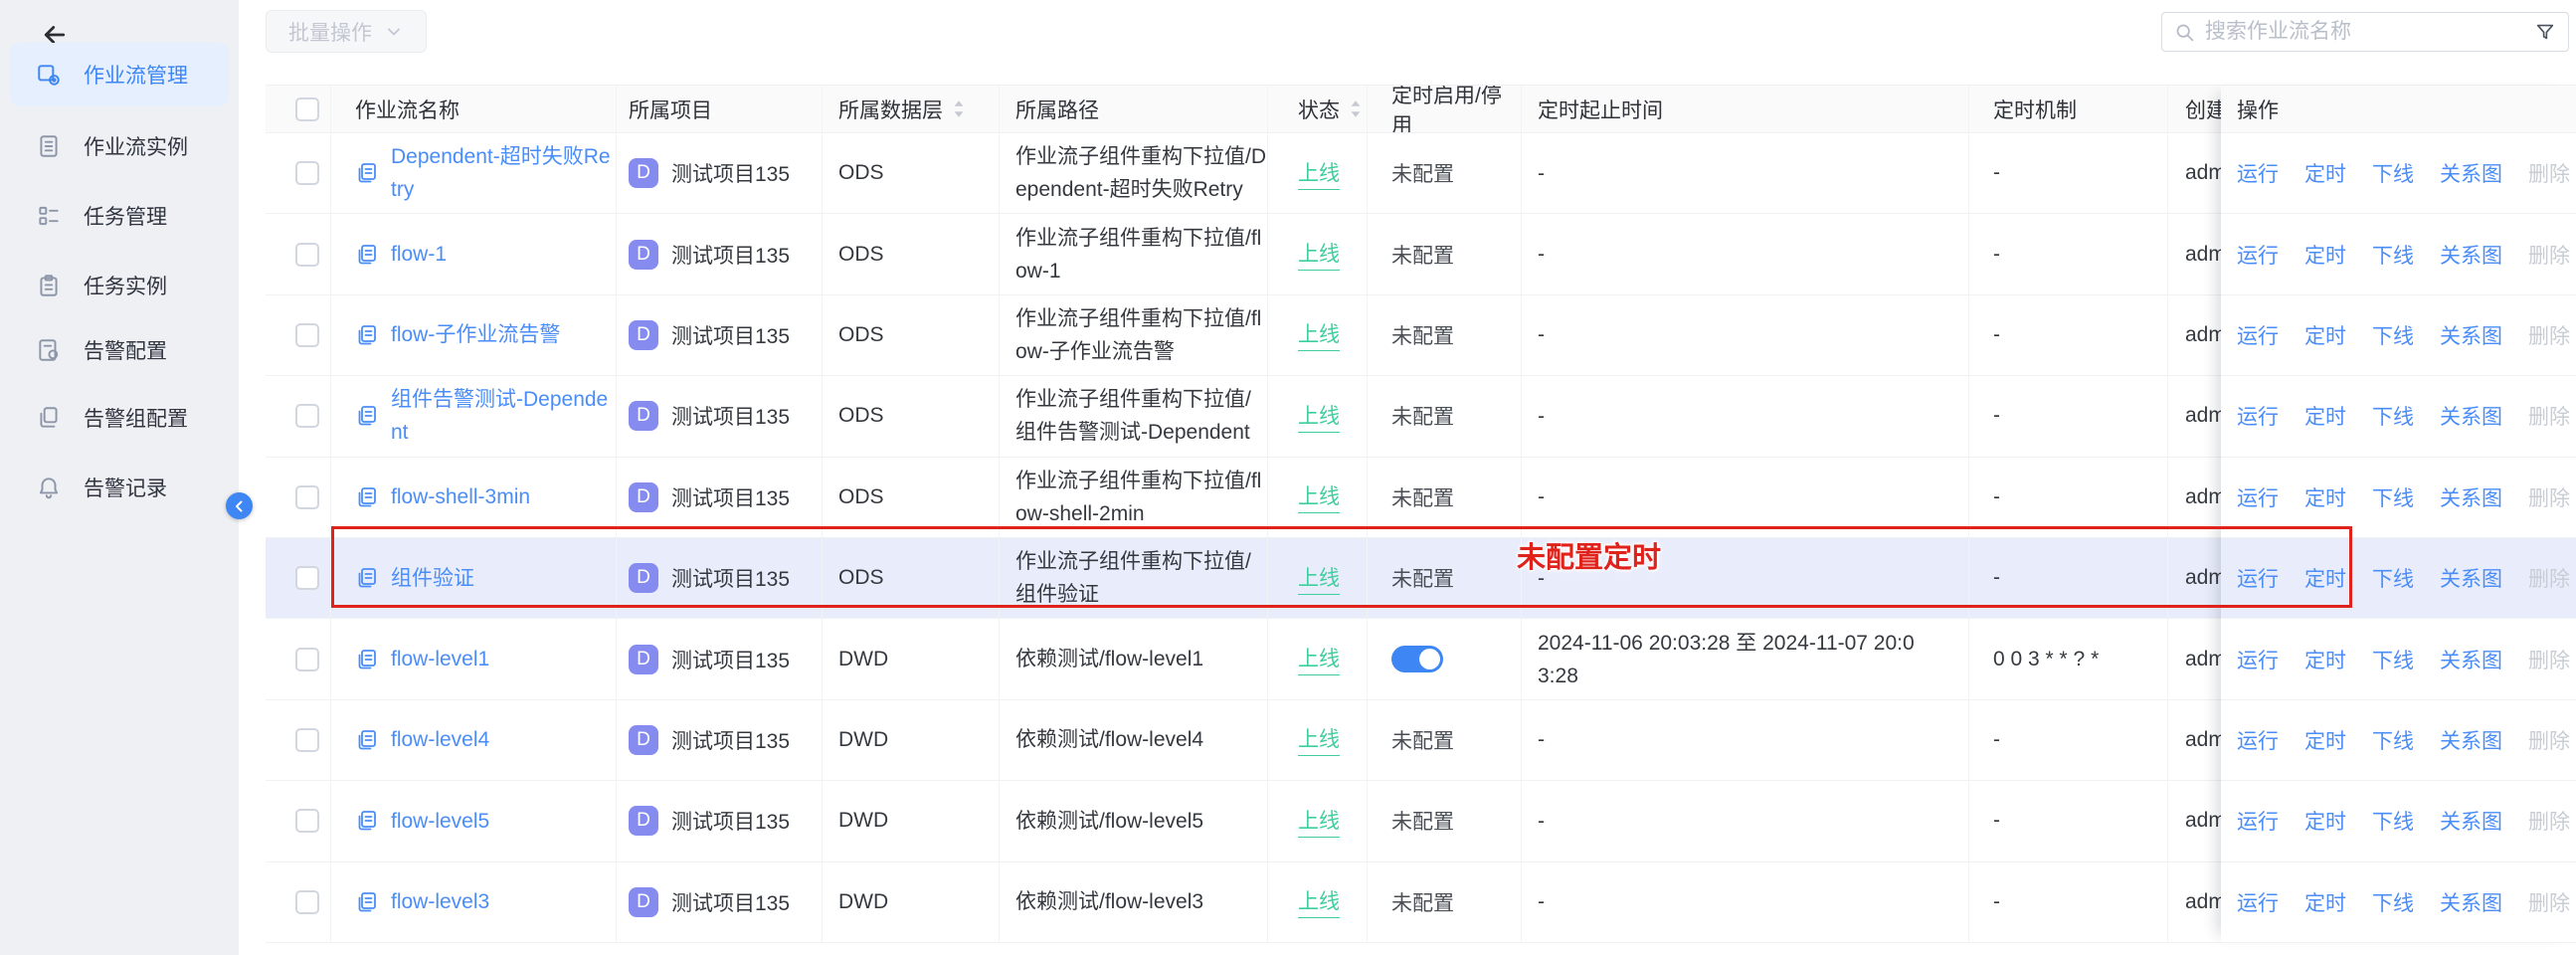 This screenshot has height=955, width=2576. What do you see at coordinates (422, 821) in the screenshot?
I see `workflow-name-link: flow-level5` at bounding box center [422, 821].